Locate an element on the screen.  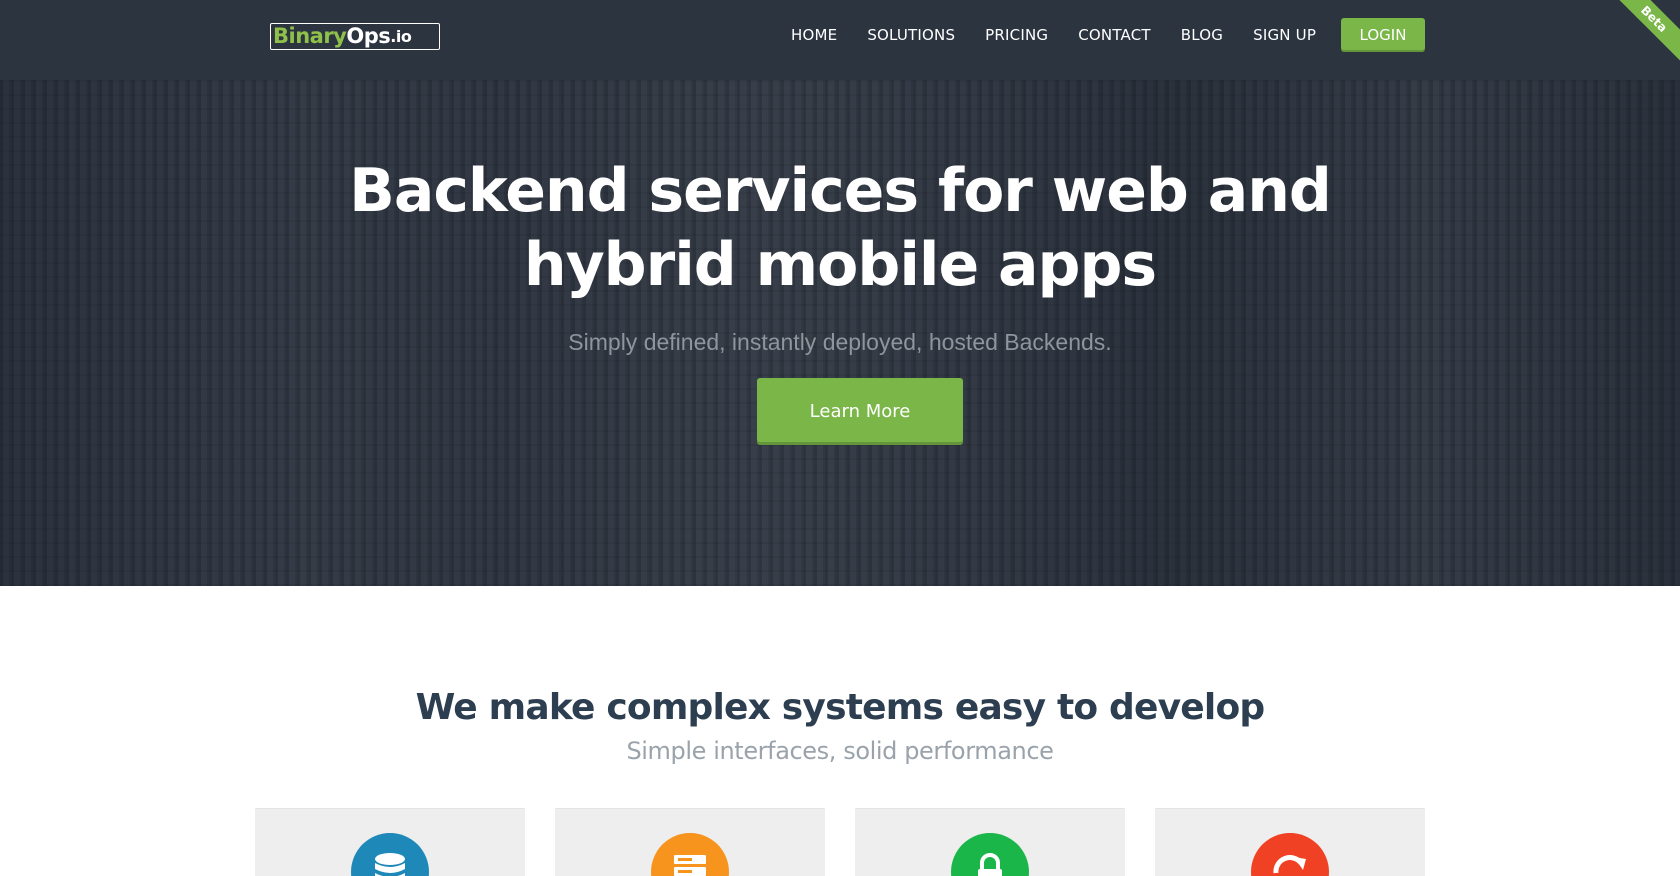
learn-more-button: Learn More is located at coordinates (860, 411).